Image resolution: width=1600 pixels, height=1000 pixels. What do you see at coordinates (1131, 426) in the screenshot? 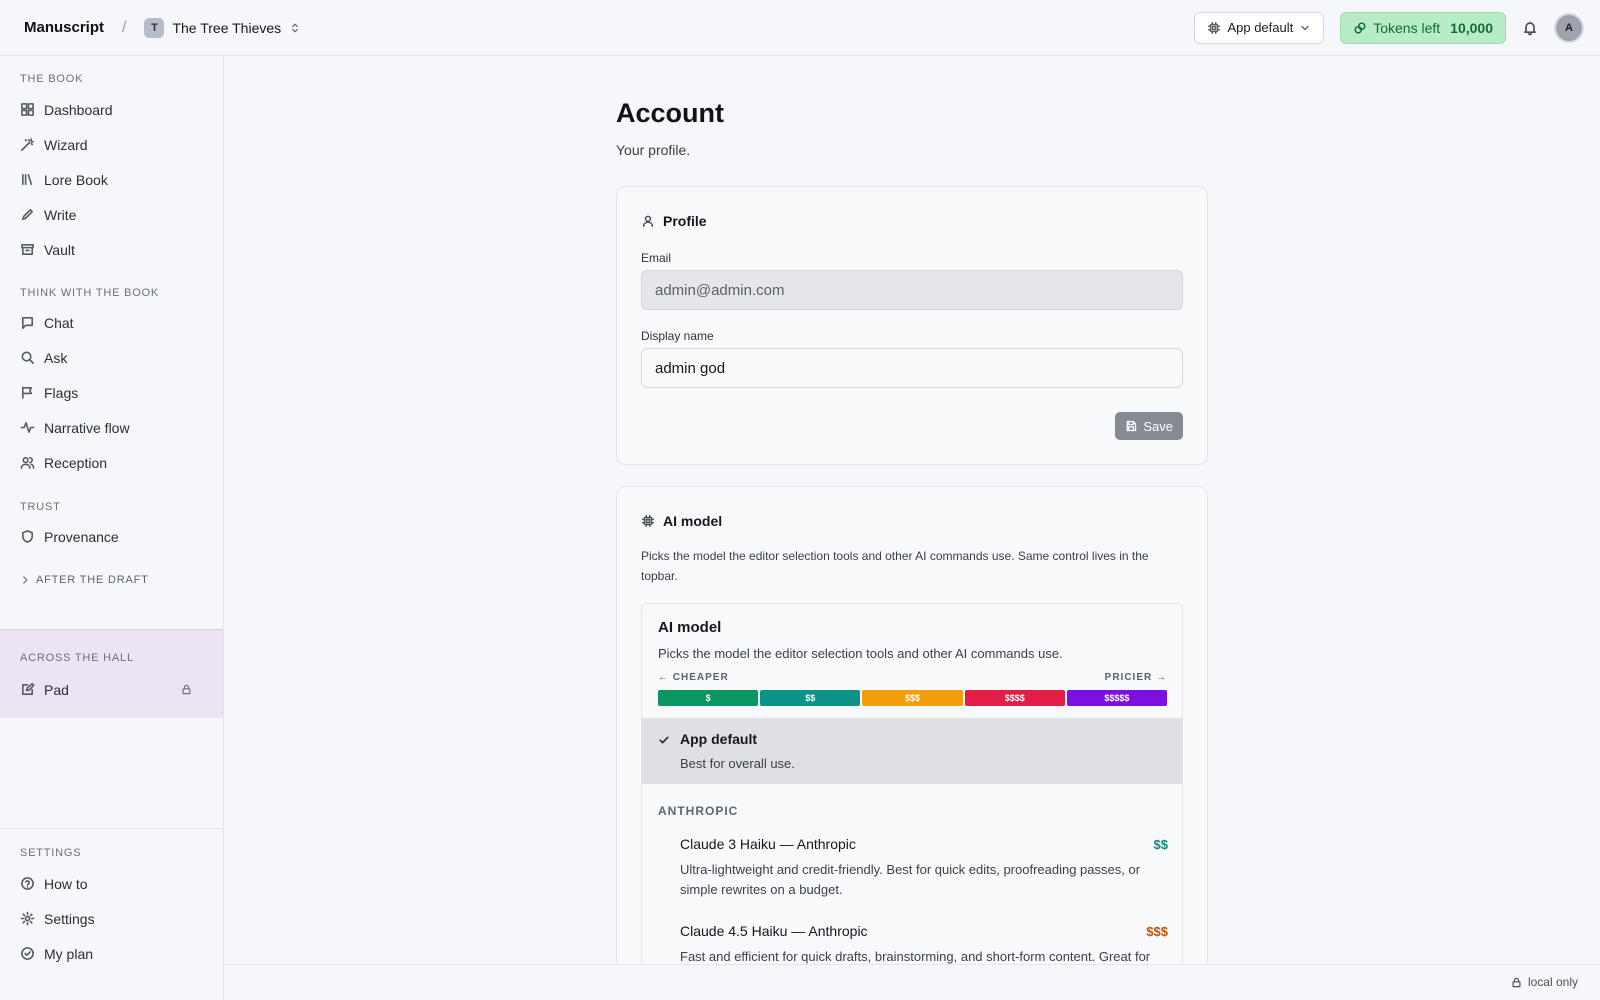
I see `save-icon` at bounding box center [1131, 426].